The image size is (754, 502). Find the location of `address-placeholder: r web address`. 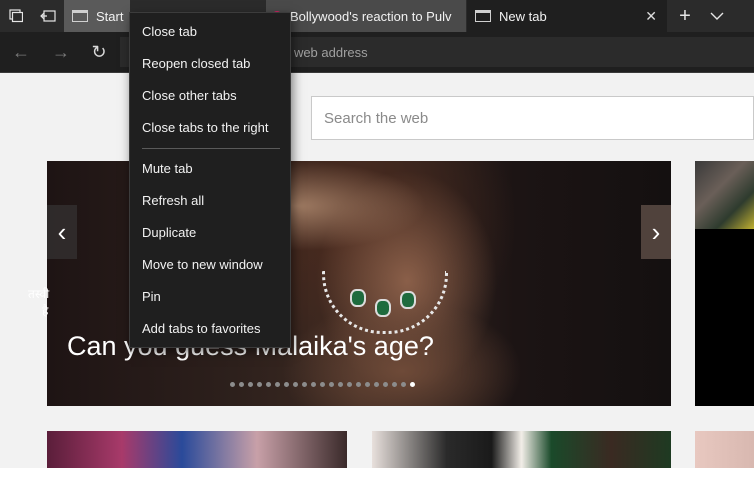

address-placeholder: r web address is located at coordinates (327, 52).